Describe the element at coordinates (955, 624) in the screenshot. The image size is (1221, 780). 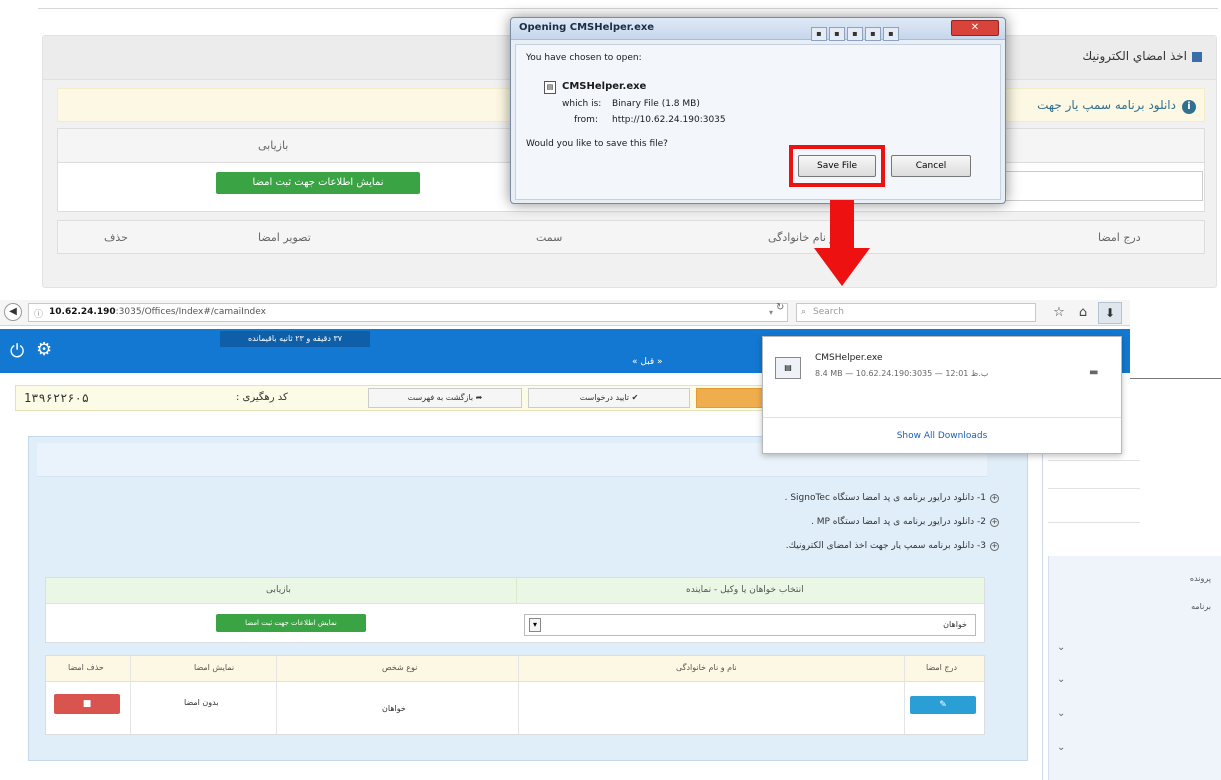
I see `party-select-value: خواهان` at that location.